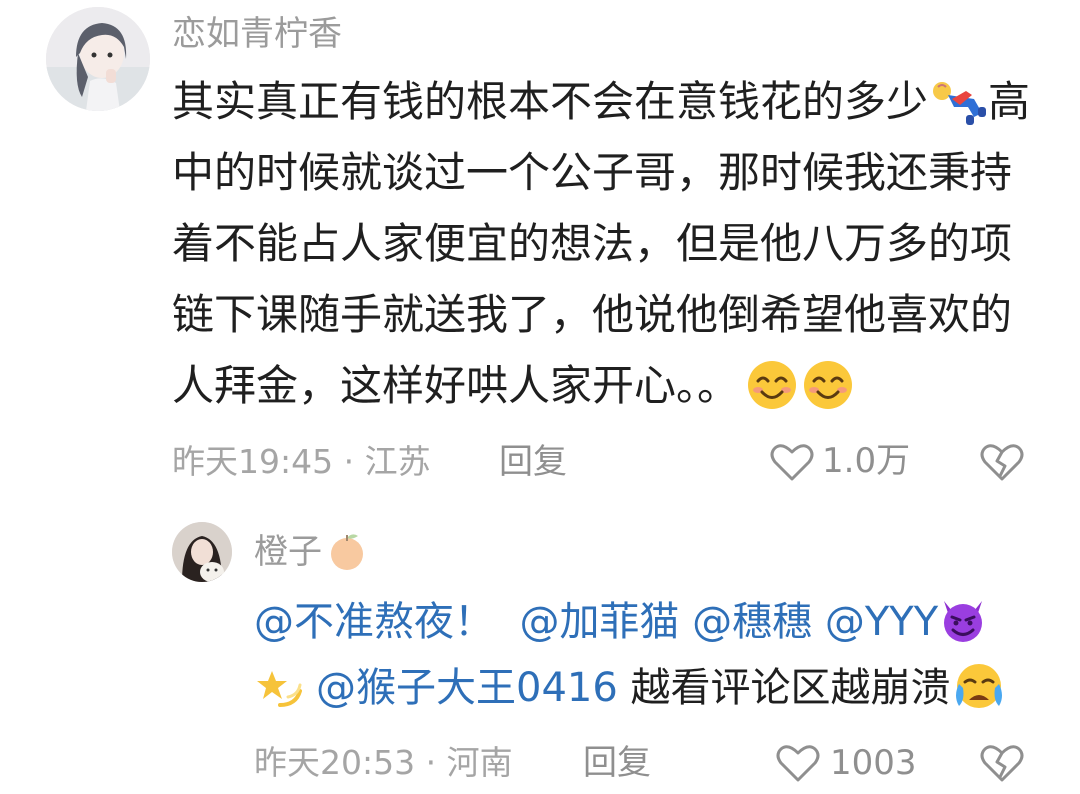  What do you see at coordinates (467, 688) in the screenshot?
I see `mention-link: @猴子大王0416` at bounding box center [467, 688].